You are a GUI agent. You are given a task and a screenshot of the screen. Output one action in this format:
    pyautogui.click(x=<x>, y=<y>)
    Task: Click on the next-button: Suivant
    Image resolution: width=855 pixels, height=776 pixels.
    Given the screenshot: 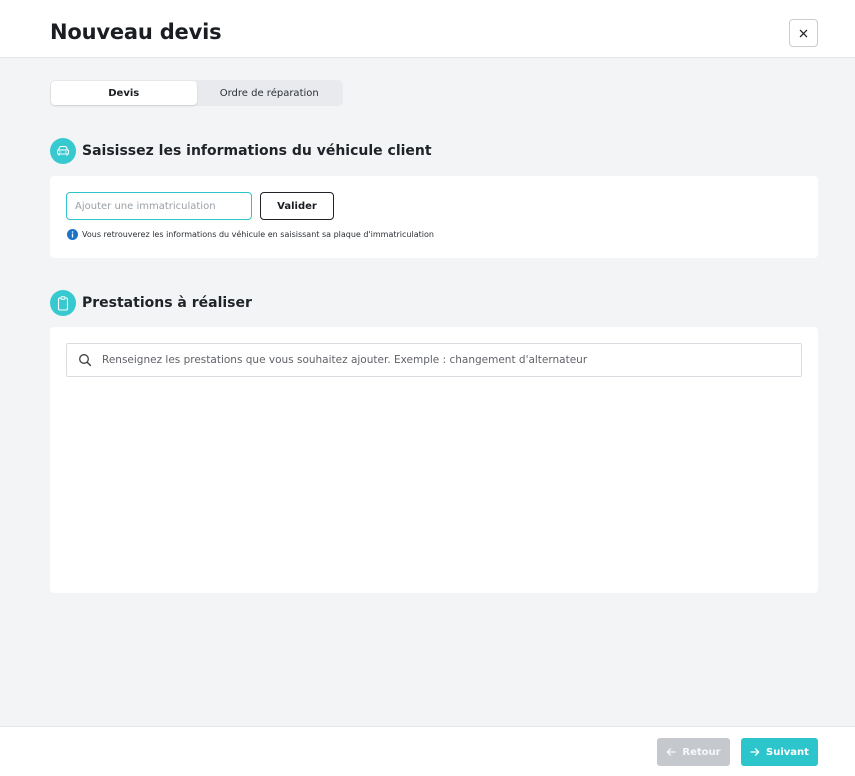 What is the action you would take?
    pyautogui.click(x=779, y=752)
    